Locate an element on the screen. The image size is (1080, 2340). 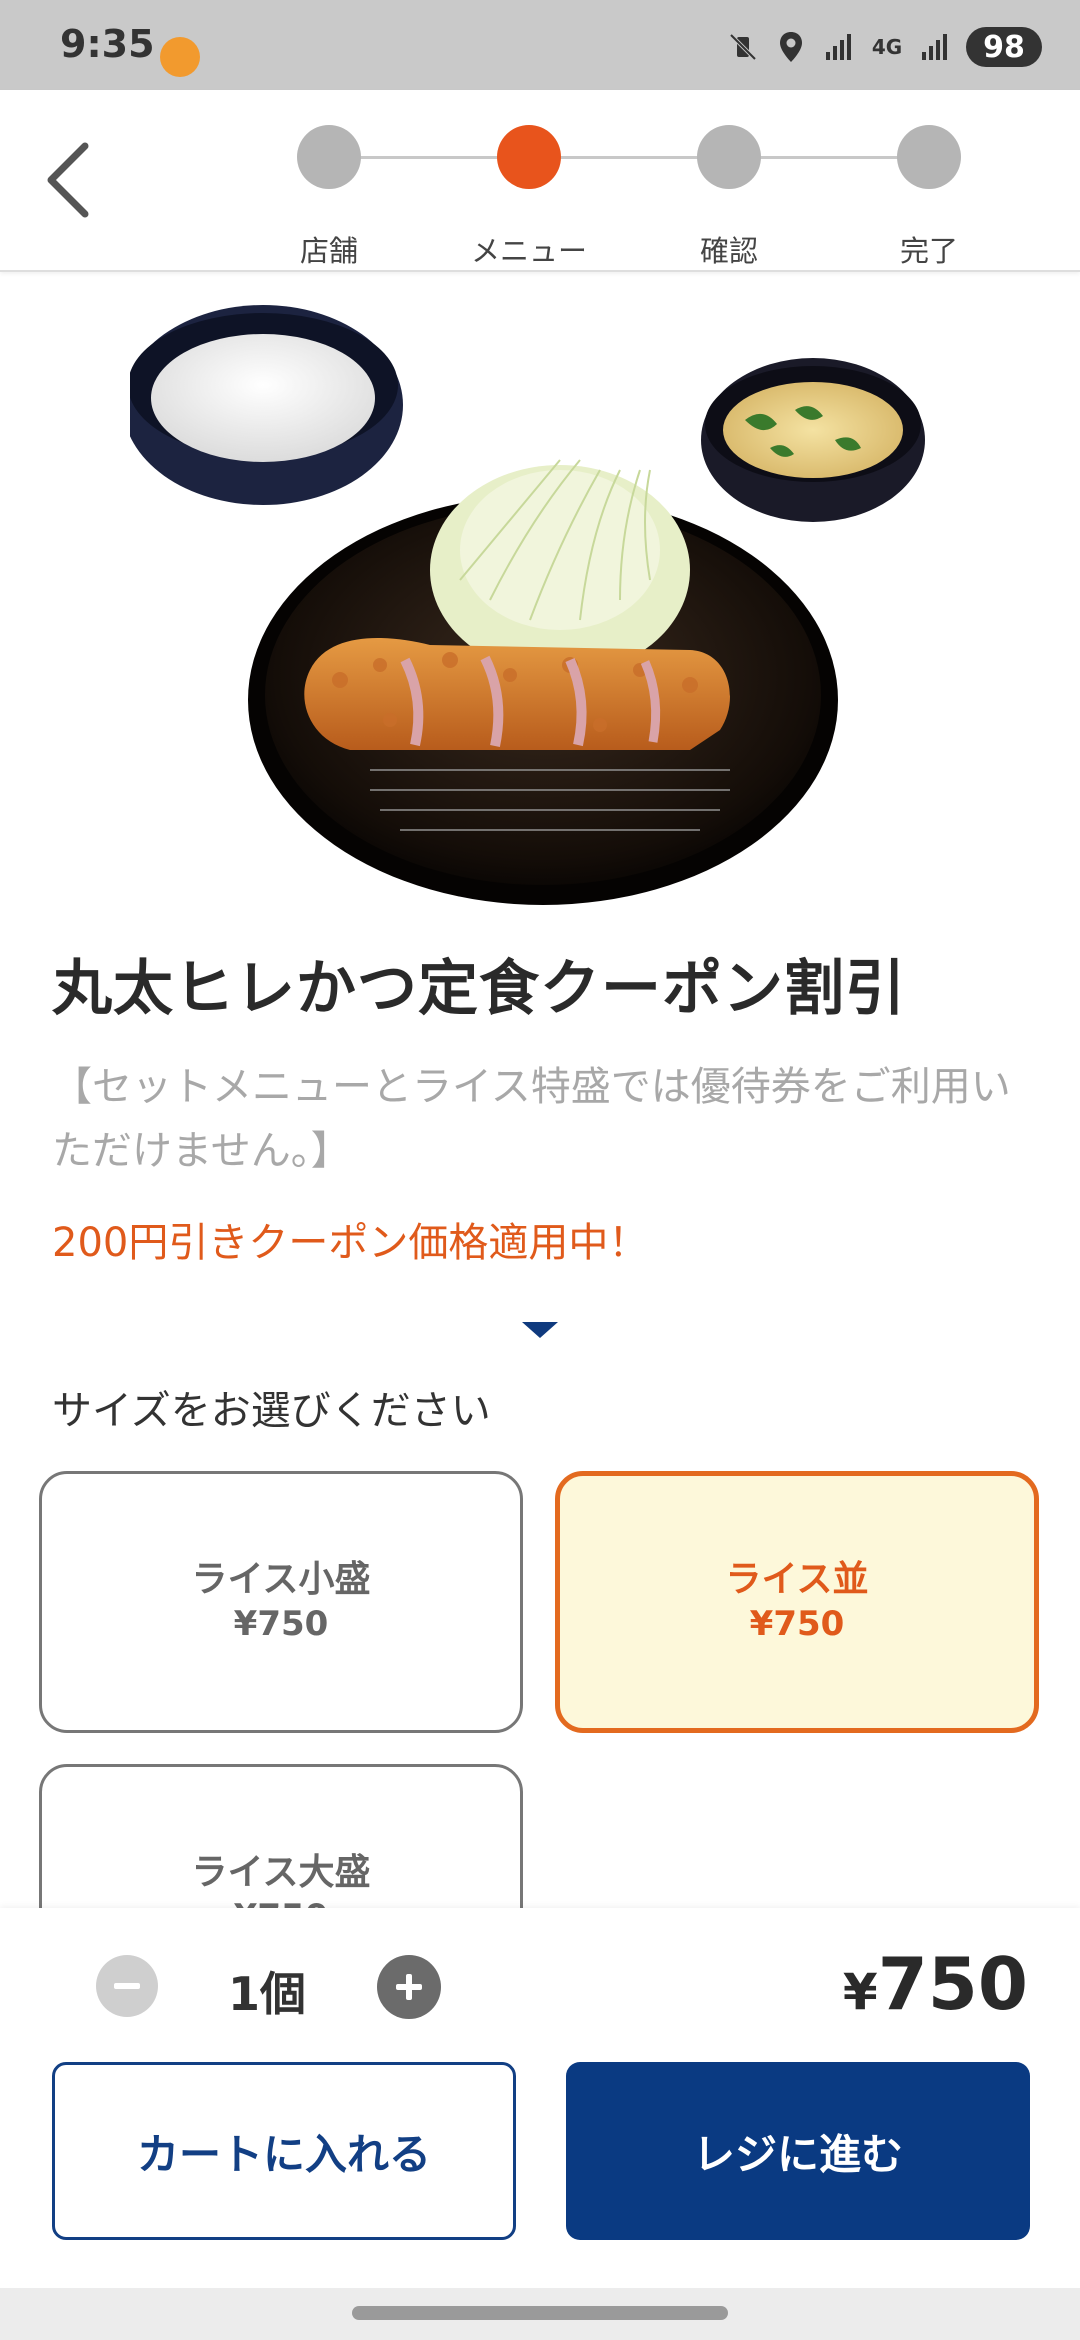
total-price: ¥750 is located at coordinates (935, 1984).